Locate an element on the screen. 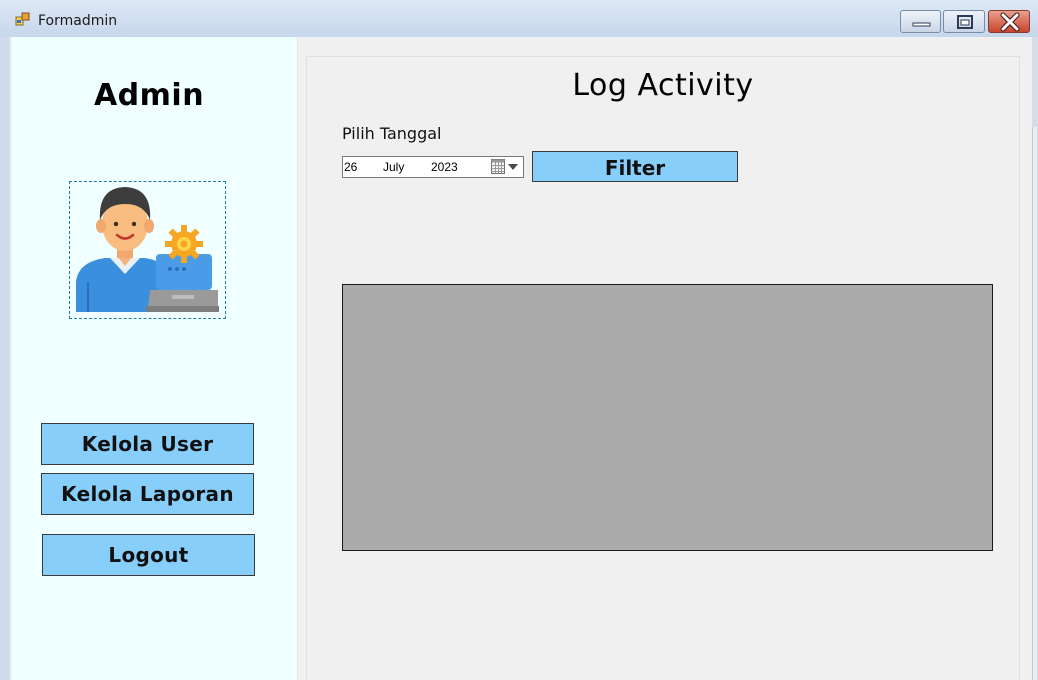  date-label: Pilih Tanggal is located at coordinates (392, 133).